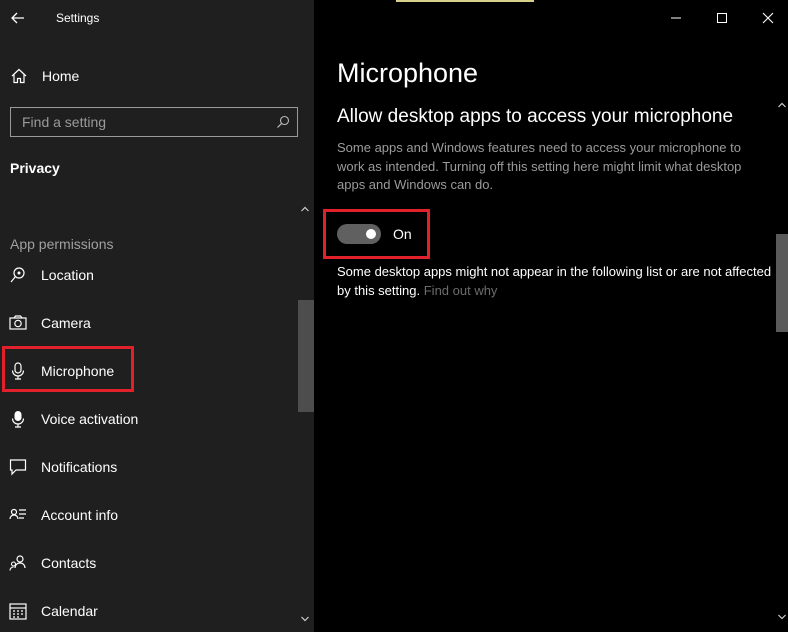 The height and width of the screenshot is (632, 788). Describe the element at coordinates (149, 467) in the screenshot. I see `sidebar-item-notifications: Notifications` at that location.